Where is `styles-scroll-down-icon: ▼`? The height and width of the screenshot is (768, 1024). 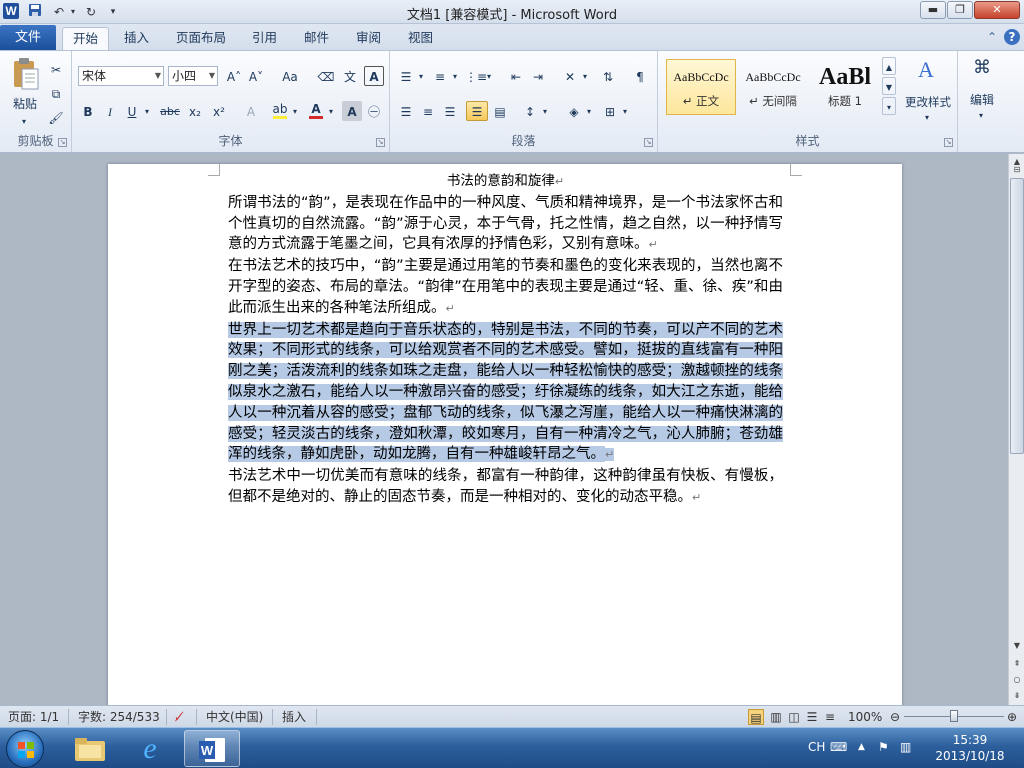 styles-scroll-down-icon: ▼ is located at coordinates (889, 86).